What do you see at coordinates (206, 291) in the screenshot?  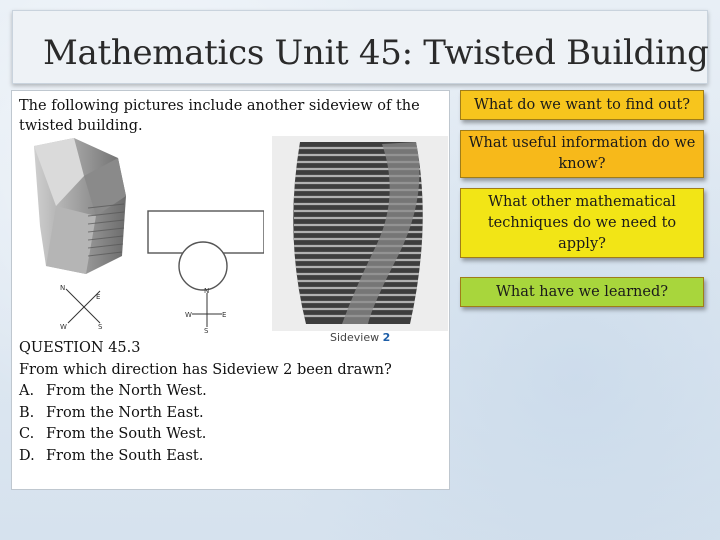 I see `compass2-n-label: N` at bounding box center [206, 291].